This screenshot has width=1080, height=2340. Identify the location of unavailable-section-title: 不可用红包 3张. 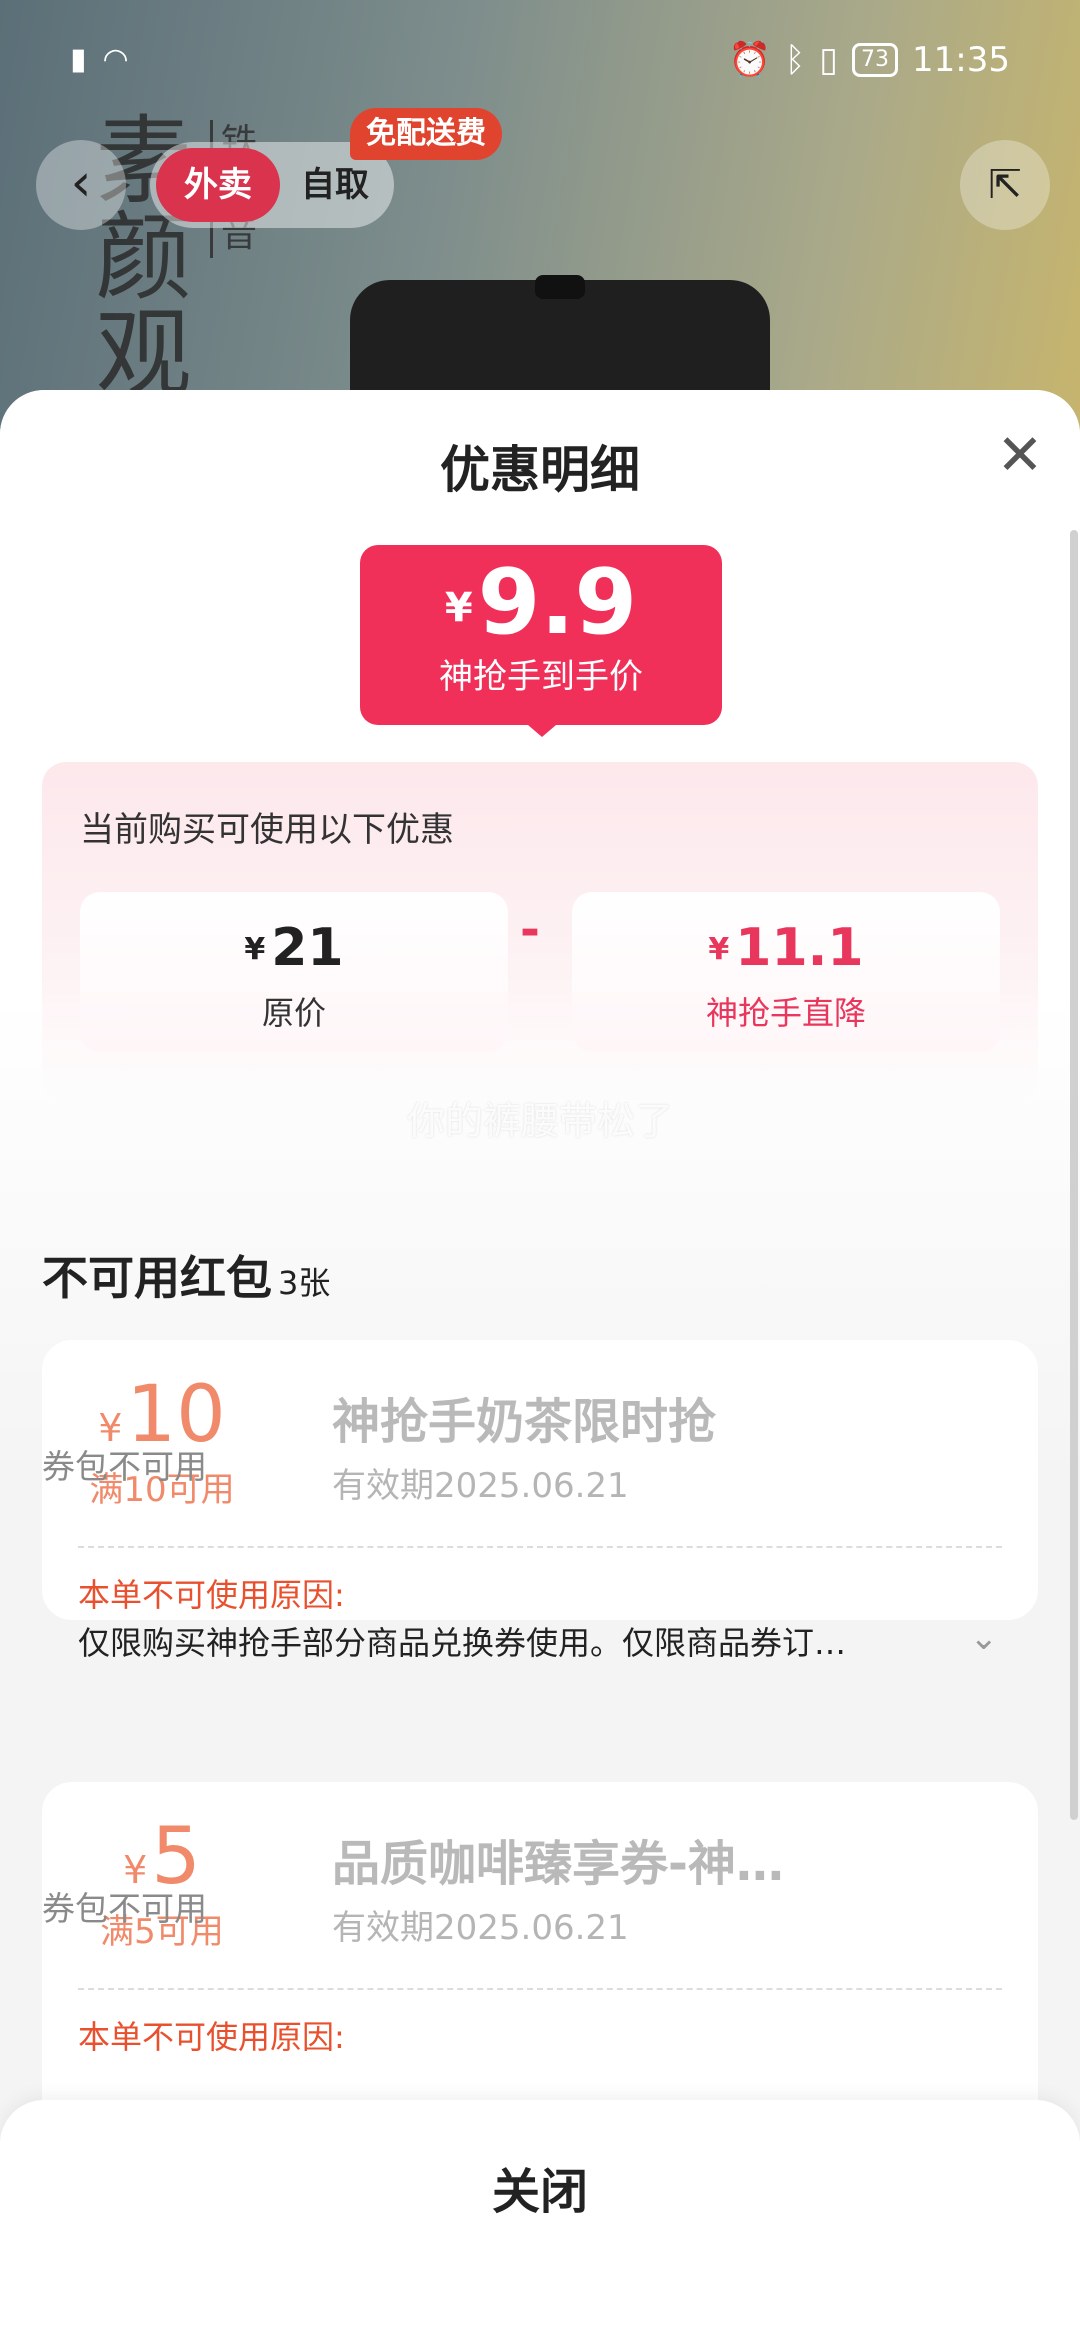
(186, 1275).